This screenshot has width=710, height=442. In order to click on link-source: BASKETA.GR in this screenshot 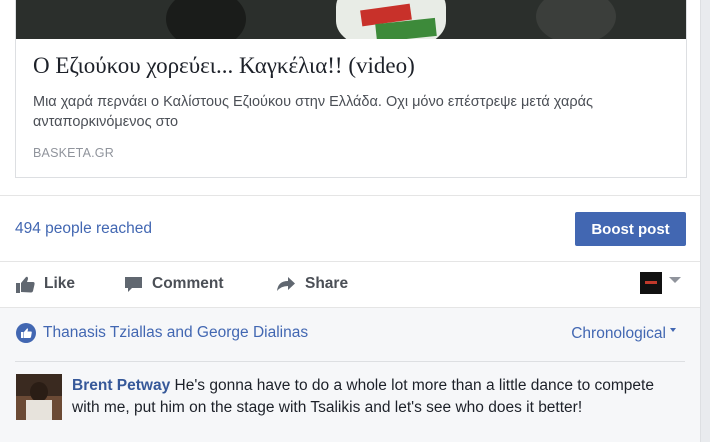, I will do `click(73, 153)`.